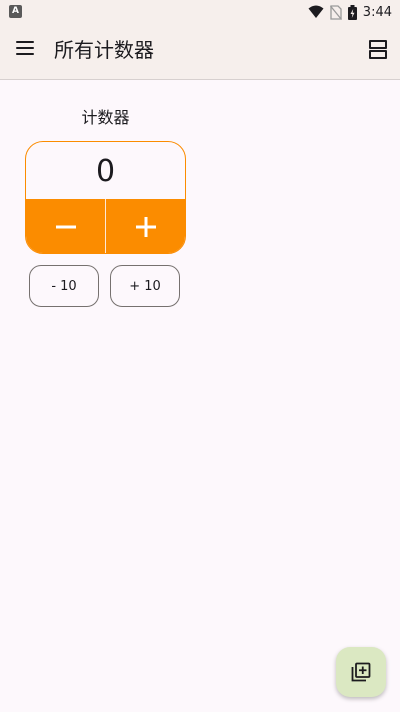 The width and height of the screenshot is (400, 712). What do you see at coordinates (200, 52) in the screenshot?
I see `app-bar: 所有计数器` at bounding box center [200, 52].